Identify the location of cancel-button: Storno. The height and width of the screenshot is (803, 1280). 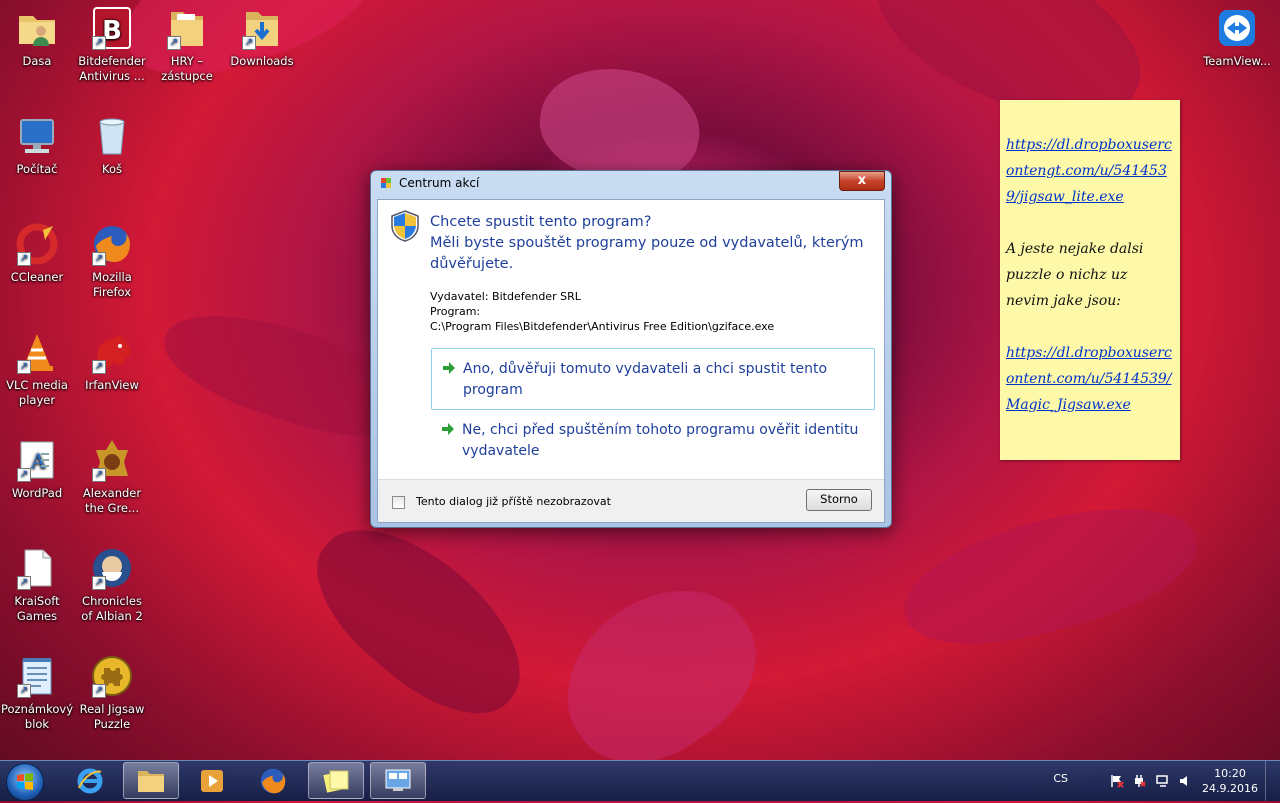
(839, 500).